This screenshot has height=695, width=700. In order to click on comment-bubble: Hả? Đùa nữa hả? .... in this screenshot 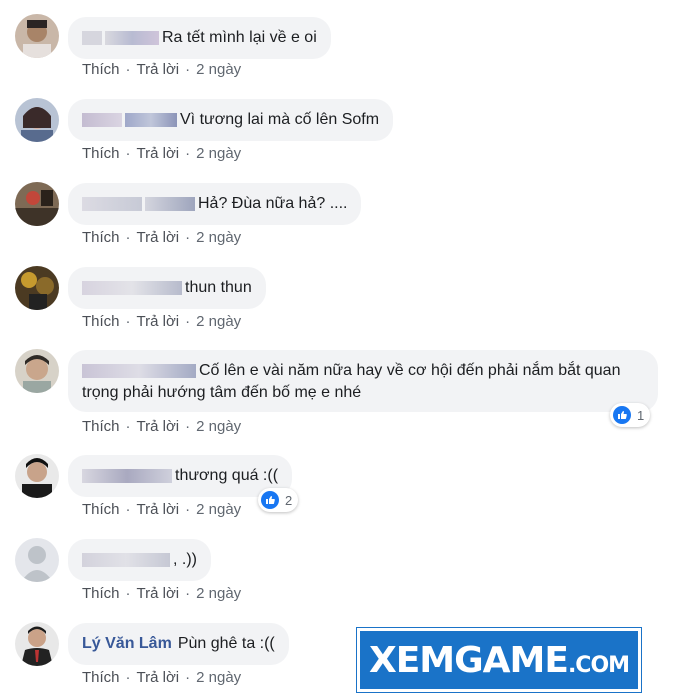, I will do `click(215, 204)`.